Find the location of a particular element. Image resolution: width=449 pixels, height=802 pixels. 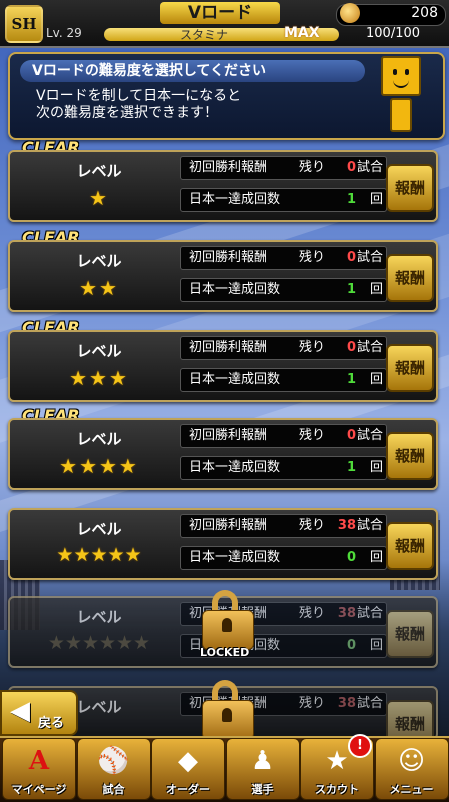

mascot-icon is located at coordinates (401, 95).